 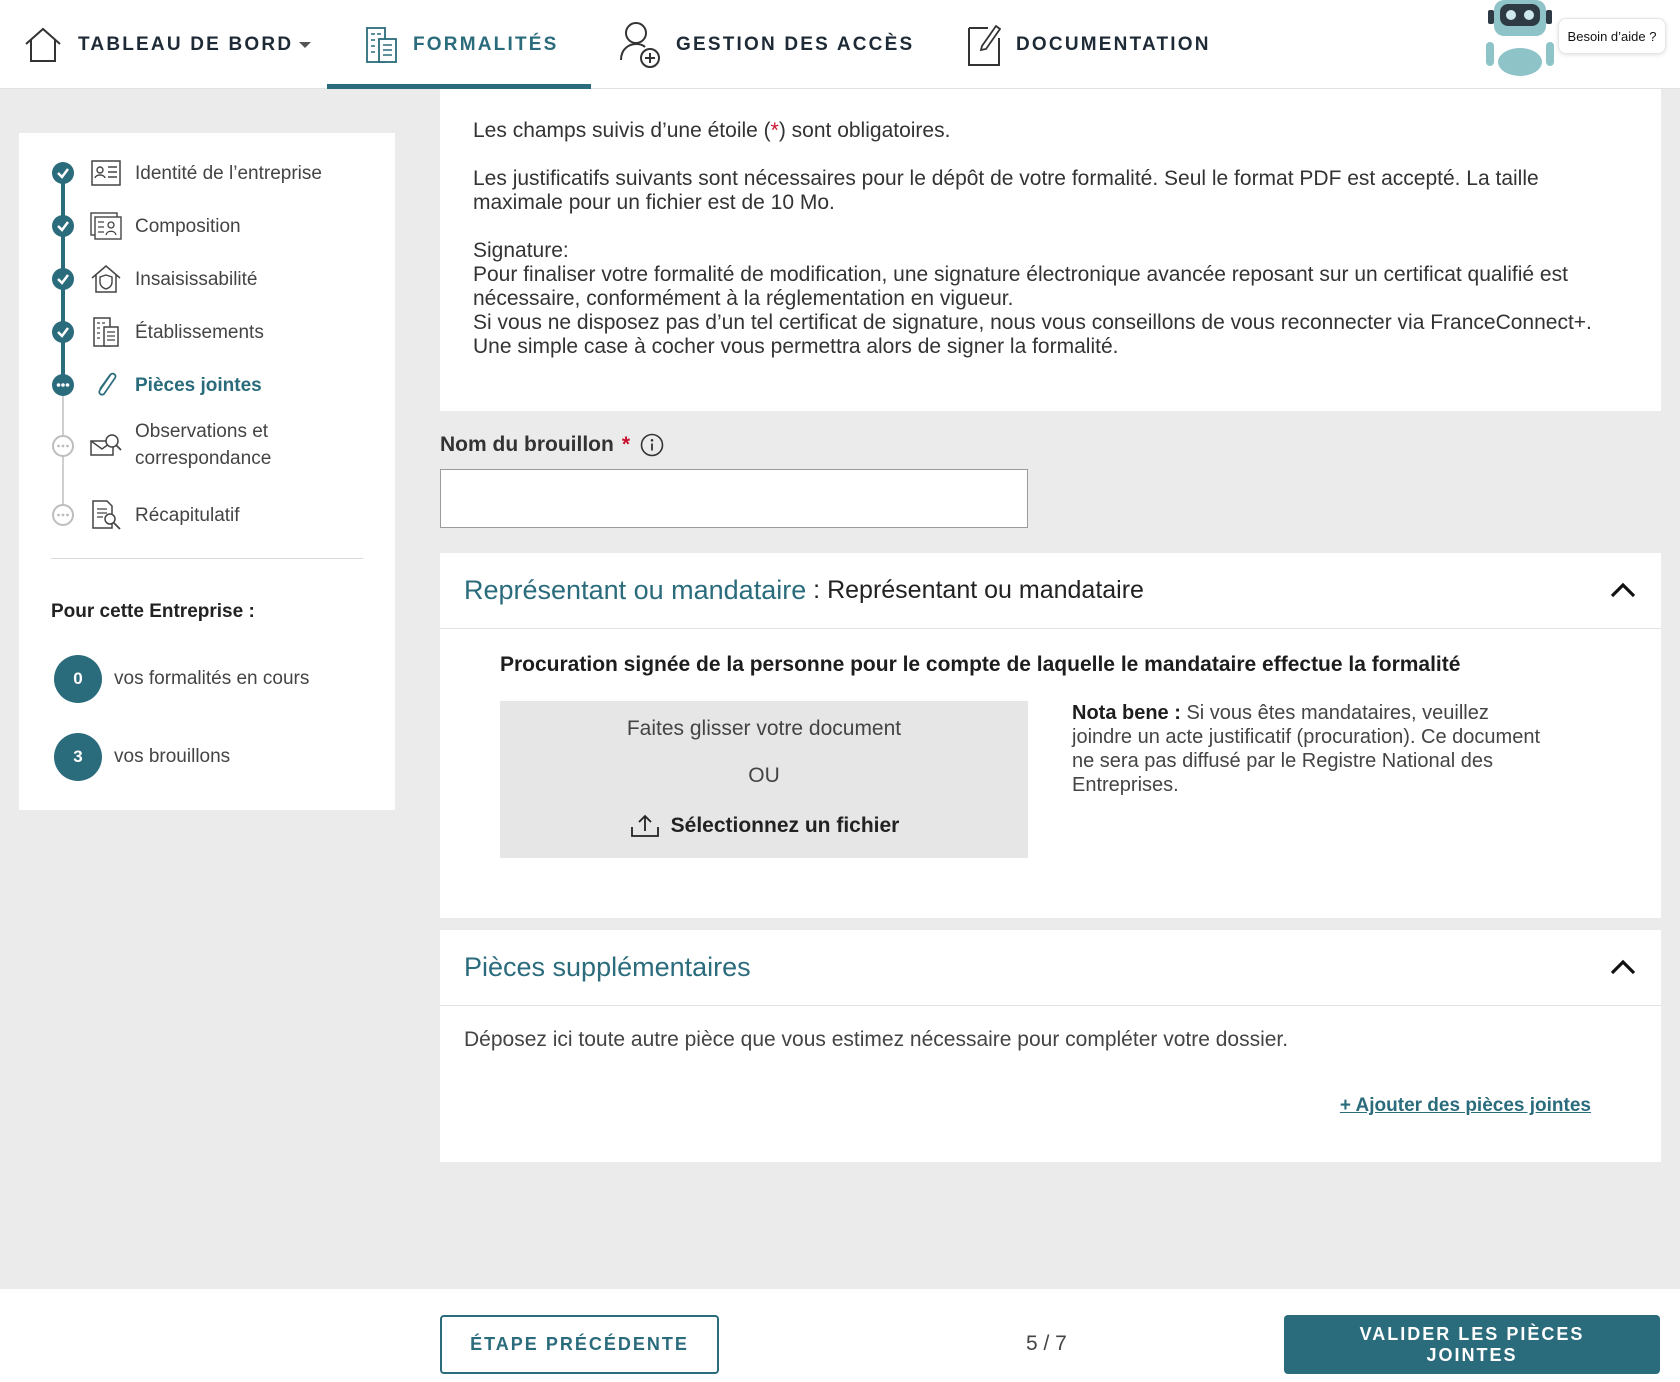 I want to click on enterprise-title: Pour cette Entreprise :, so click(x=153, y=611).